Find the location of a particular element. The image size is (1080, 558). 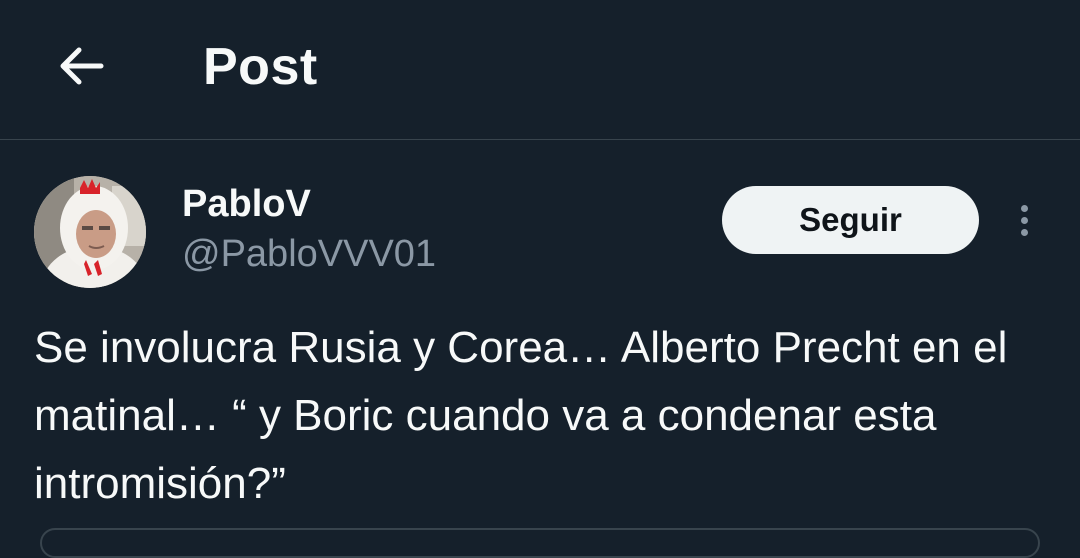

back-button is located at coordinates (80, 66).